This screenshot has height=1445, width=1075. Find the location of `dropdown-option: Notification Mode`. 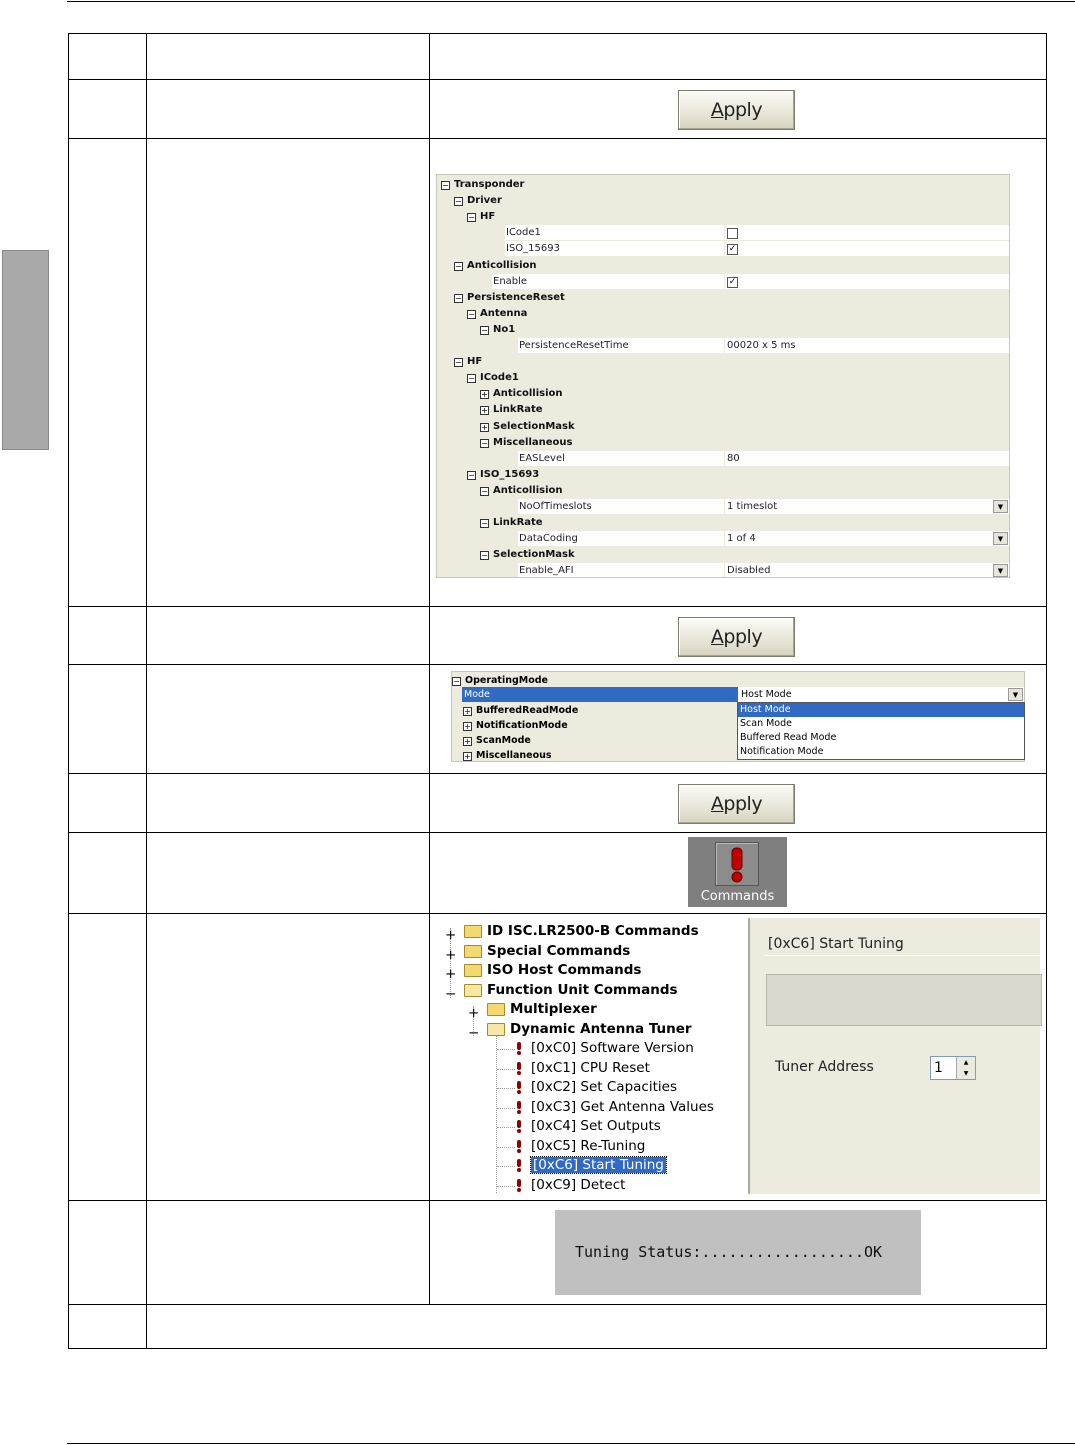

dropdown-option: Notification Mode is located at coordinates (881, 752).